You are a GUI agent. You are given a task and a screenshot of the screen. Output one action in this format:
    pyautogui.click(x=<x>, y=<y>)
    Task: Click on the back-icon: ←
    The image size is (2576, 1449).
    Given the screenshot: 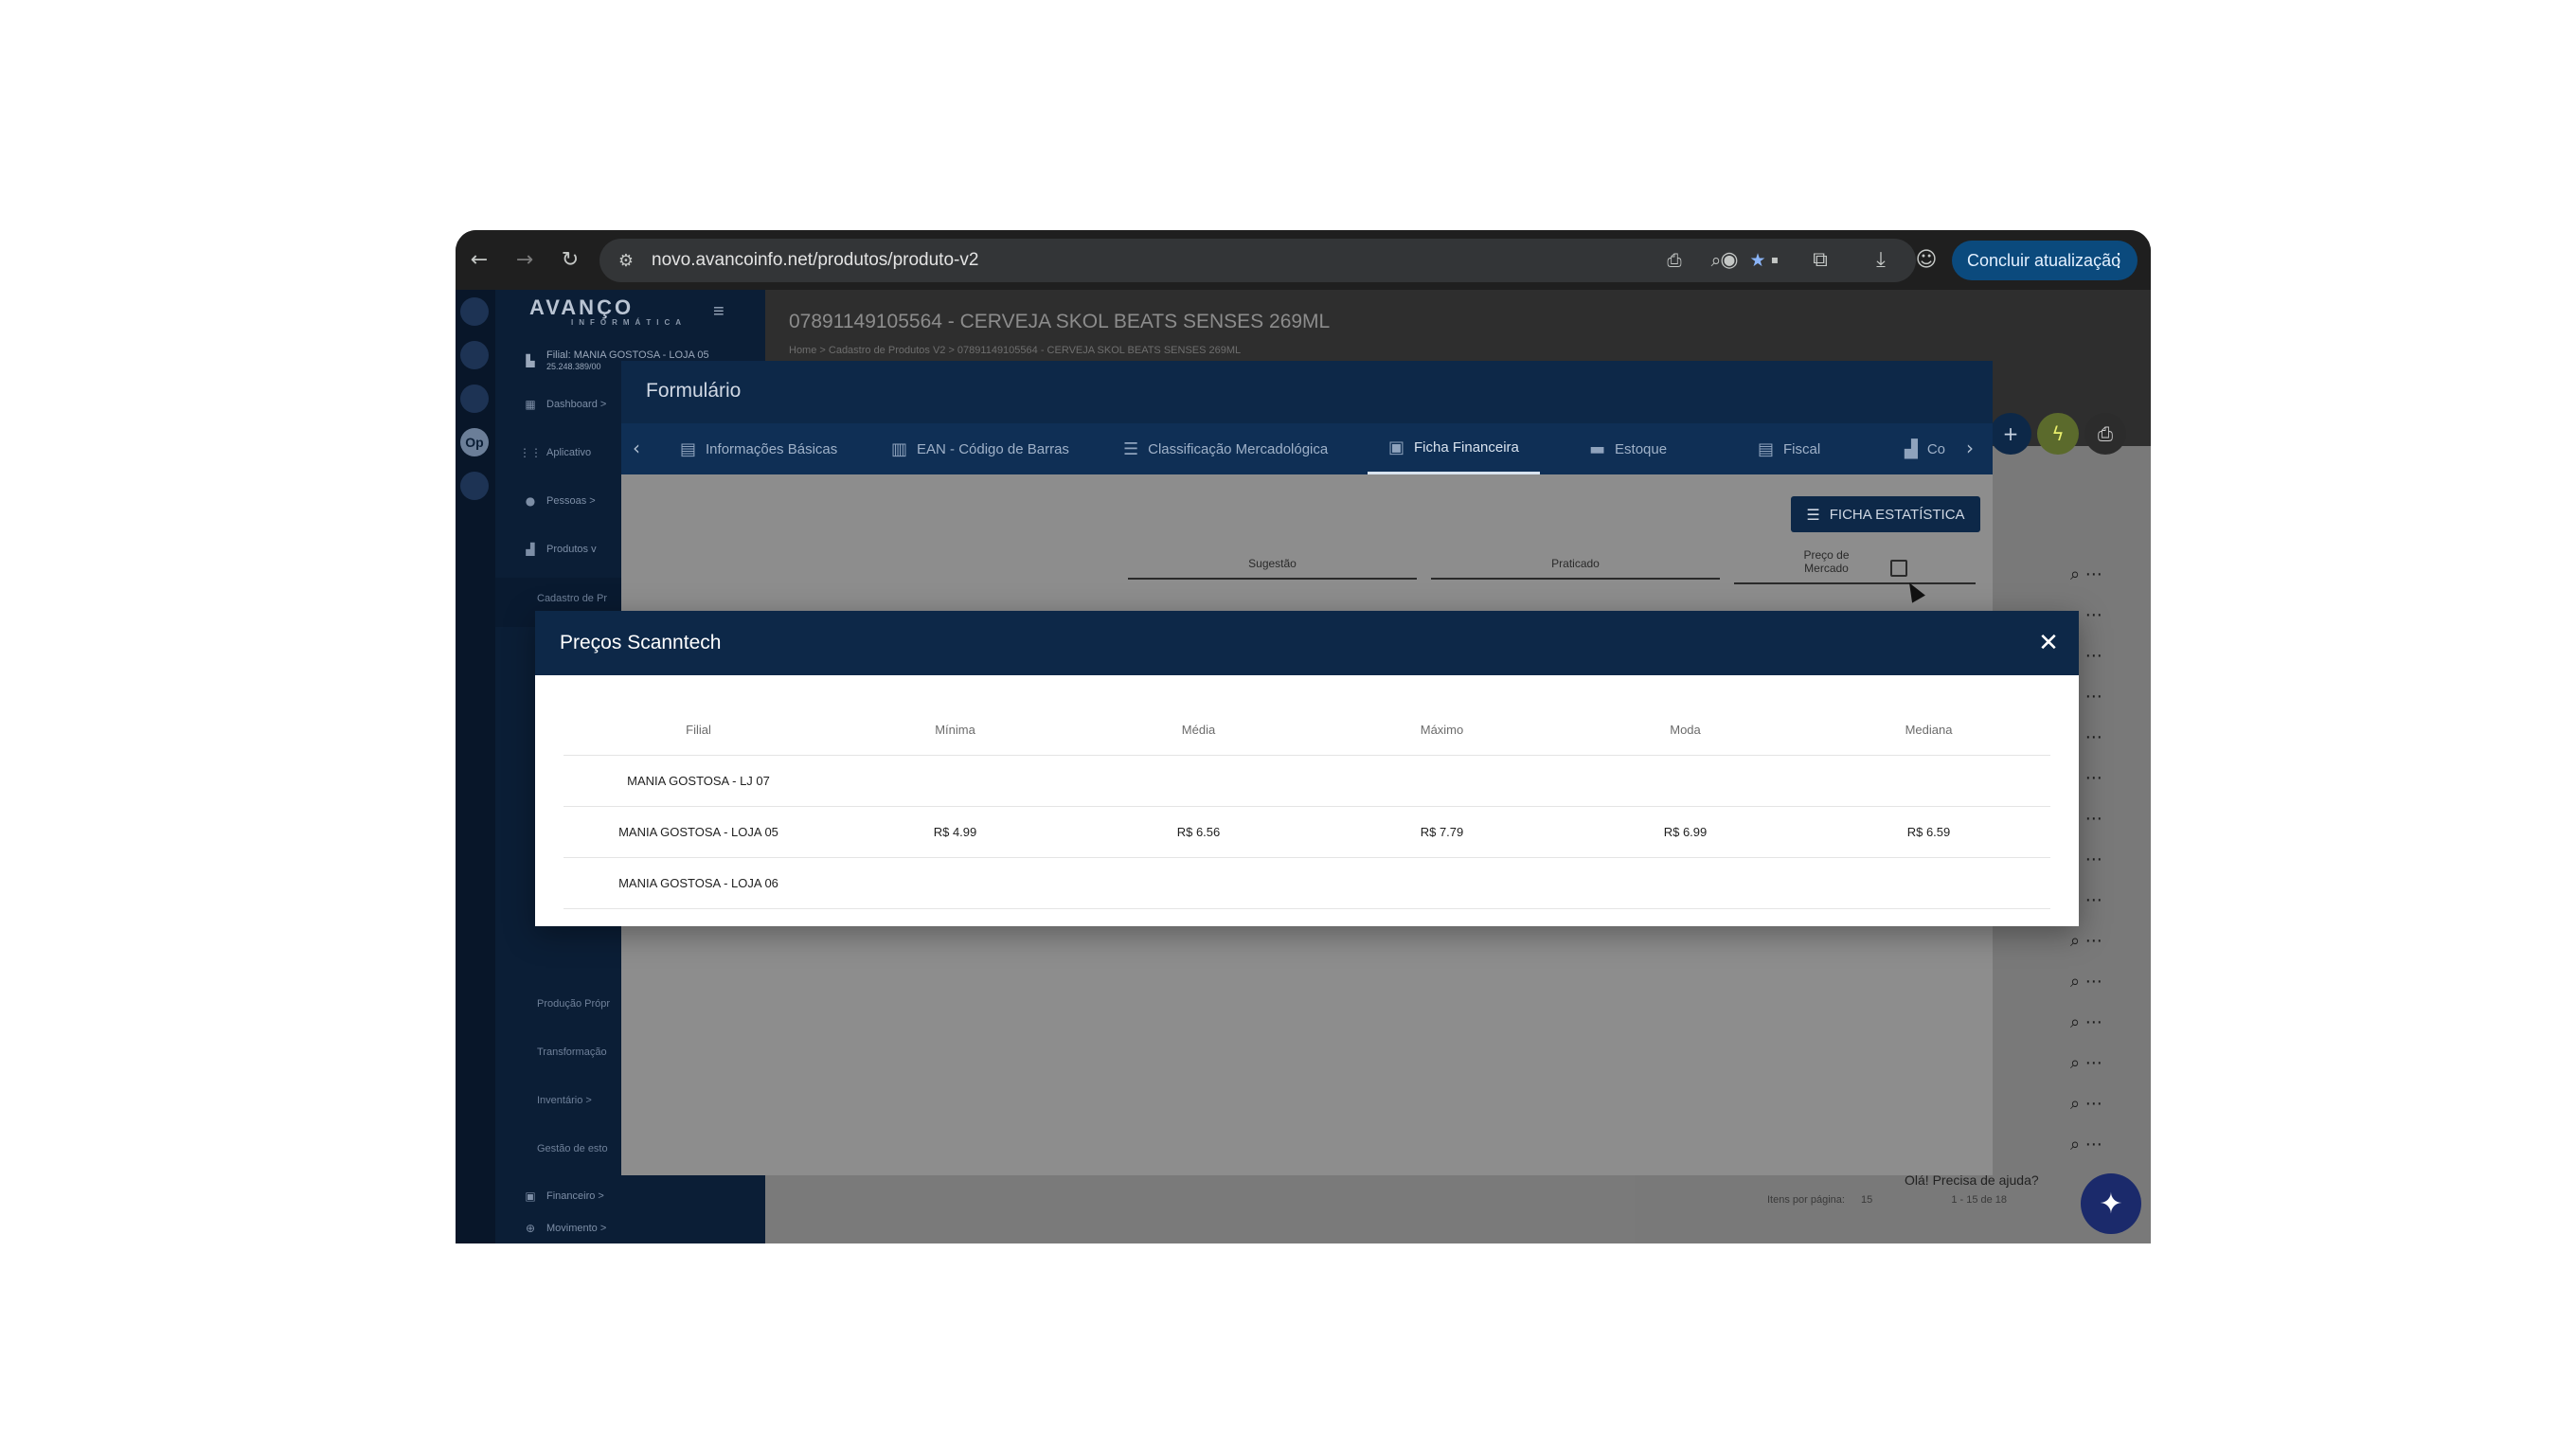 What is the action you would take?
    pyautogui.click(x=479, y=259)
    